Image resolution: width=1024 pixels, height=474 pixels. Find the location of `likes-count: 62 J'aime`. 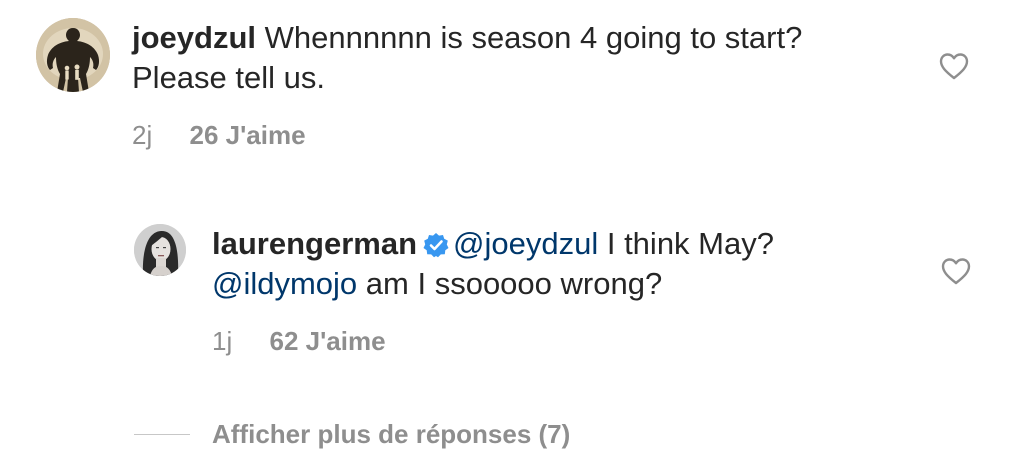

likes-count: 62 J'aime is located at coordinates (327, 341).